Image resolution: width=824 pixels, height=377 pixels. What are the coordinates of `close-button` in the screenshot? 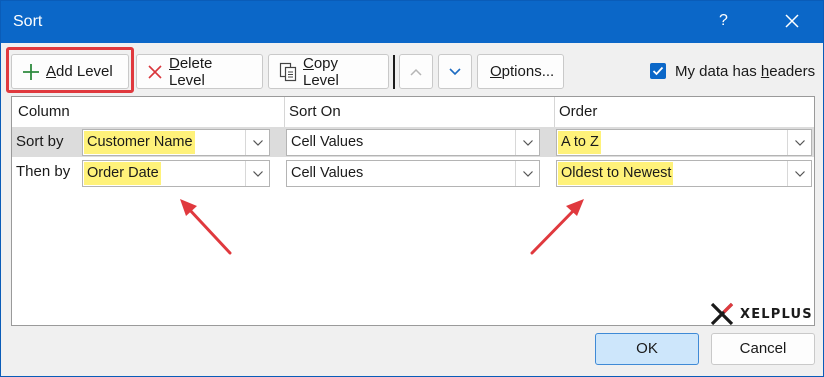 It's located at (792, 21).